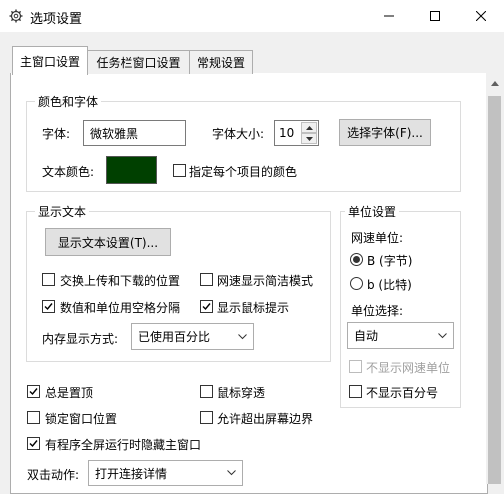 Image resolution: width=504 pixels, height=494 pixels. What do you see at coordinates (114, 133) in the screenshot?
I see `font-name-value: 微软雅黑` at bounding box center [114, 133].